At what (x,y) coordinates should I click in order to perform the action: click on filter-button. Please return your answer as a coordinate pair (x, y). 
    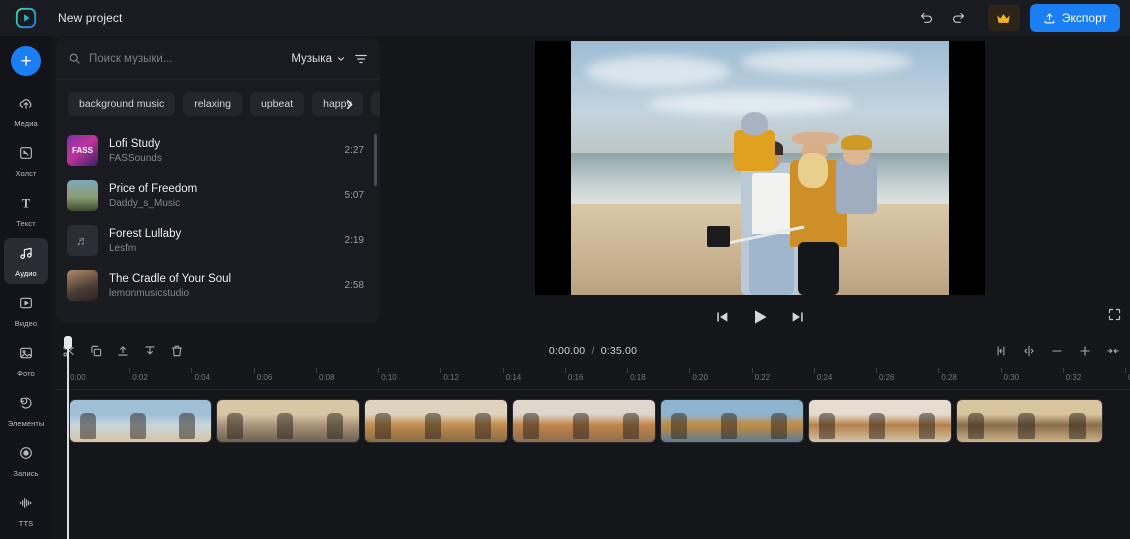
    Looking at the image, I should click on (361, 59).